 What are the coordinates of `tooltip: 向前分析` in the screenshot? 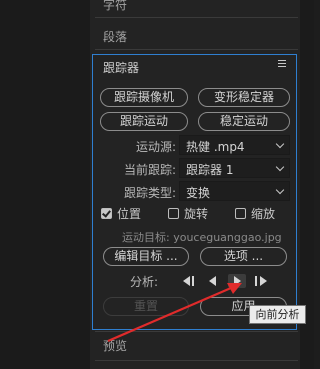 It's located at (277, 314).